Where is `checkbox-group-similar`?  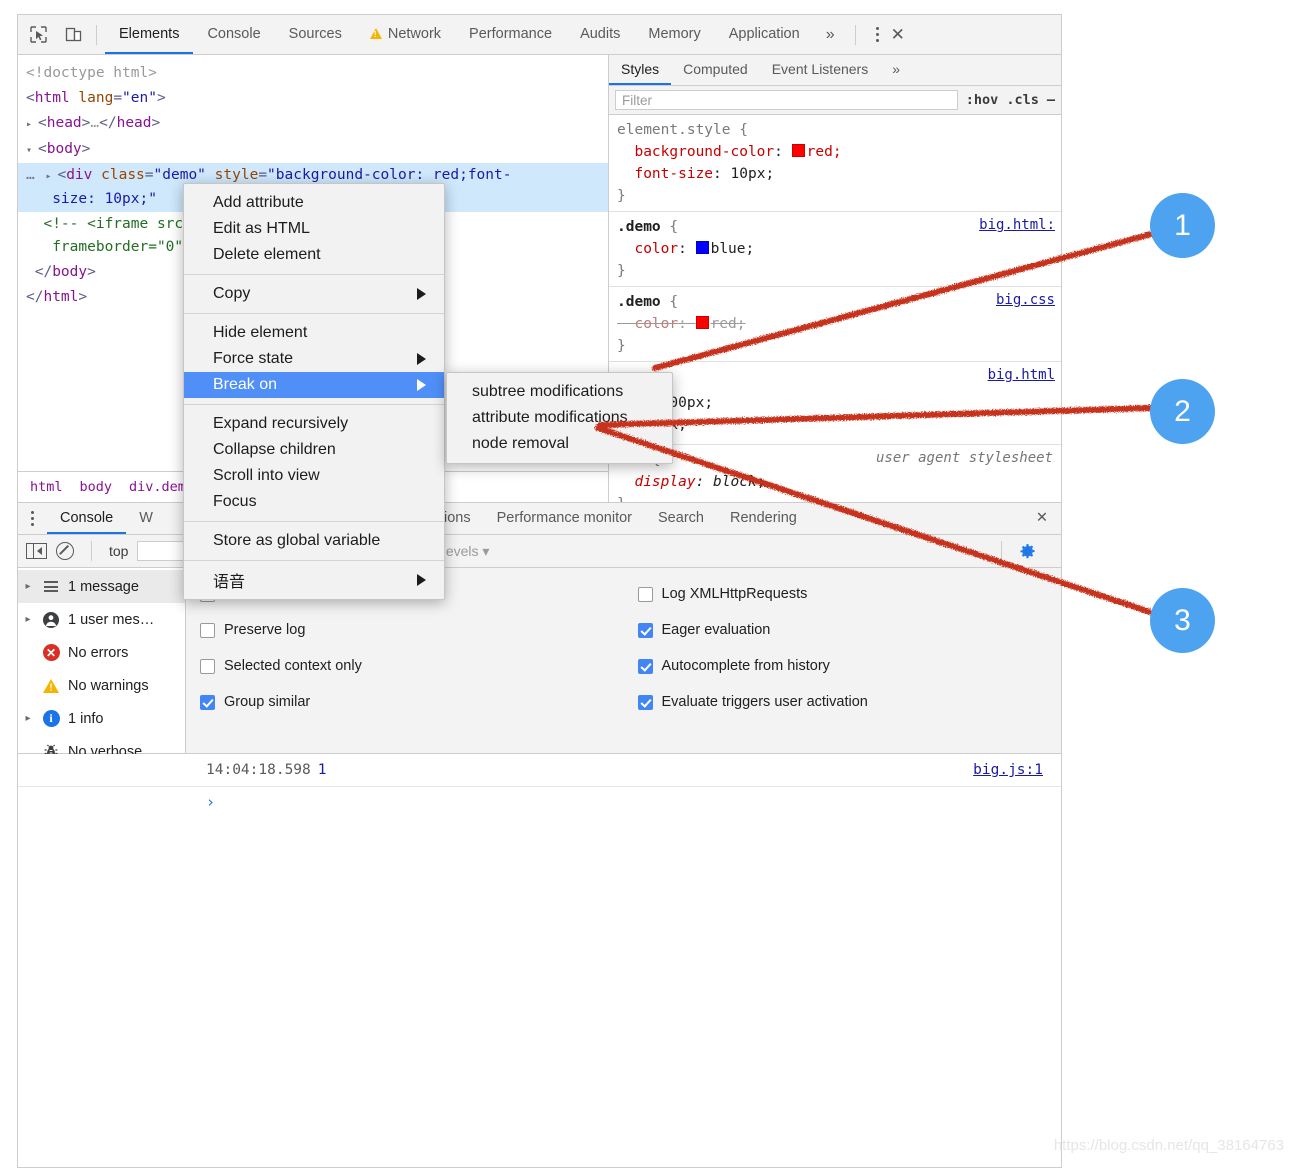 checkbox-group-similar is located at coordinates (207, 702).